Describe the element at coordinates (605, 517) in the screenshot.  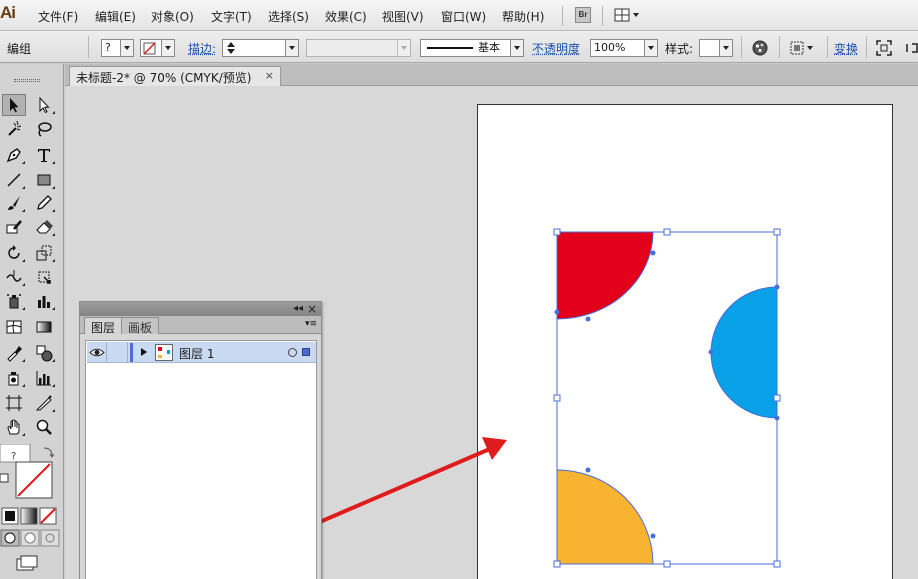
I see `orange-quarter-circle` at that location.